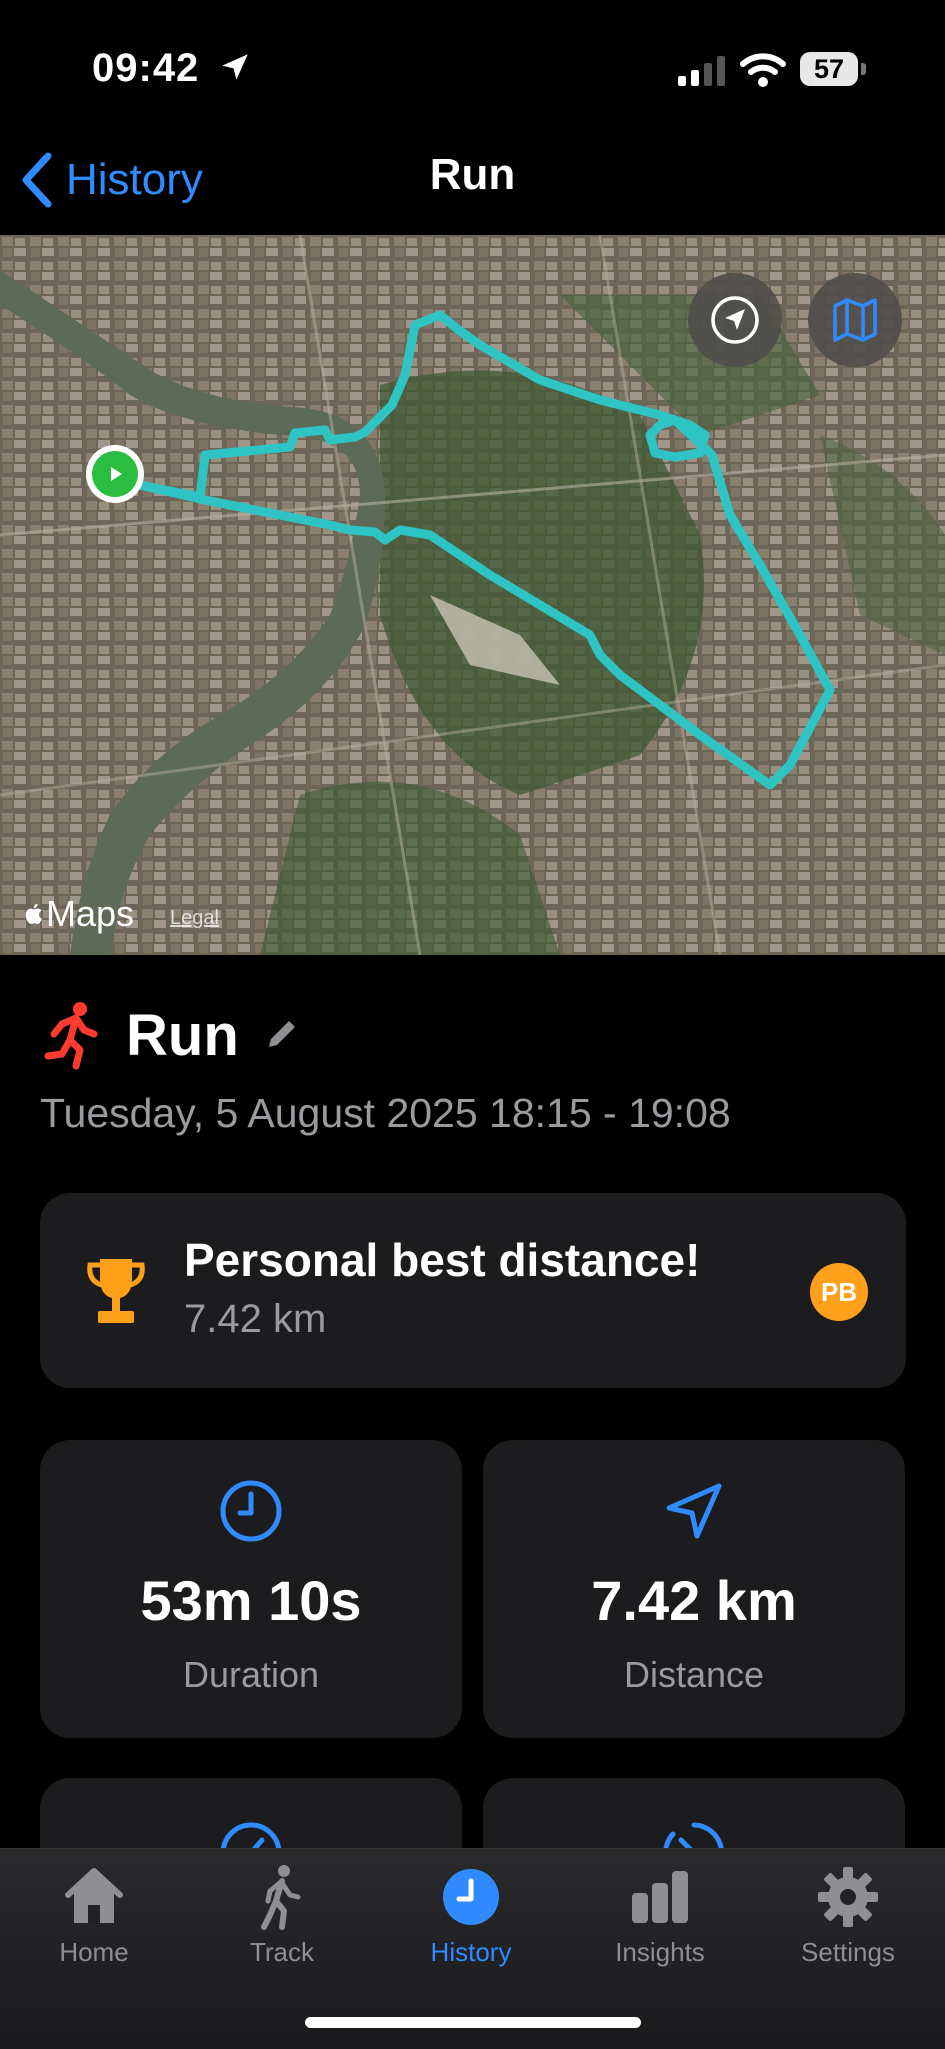 This screenshot has height=2049, width=945. What do you see at coordinates (71, 1036) in the screenshot?
I see `running-figure-icon` at bounding box center [71, 1036].